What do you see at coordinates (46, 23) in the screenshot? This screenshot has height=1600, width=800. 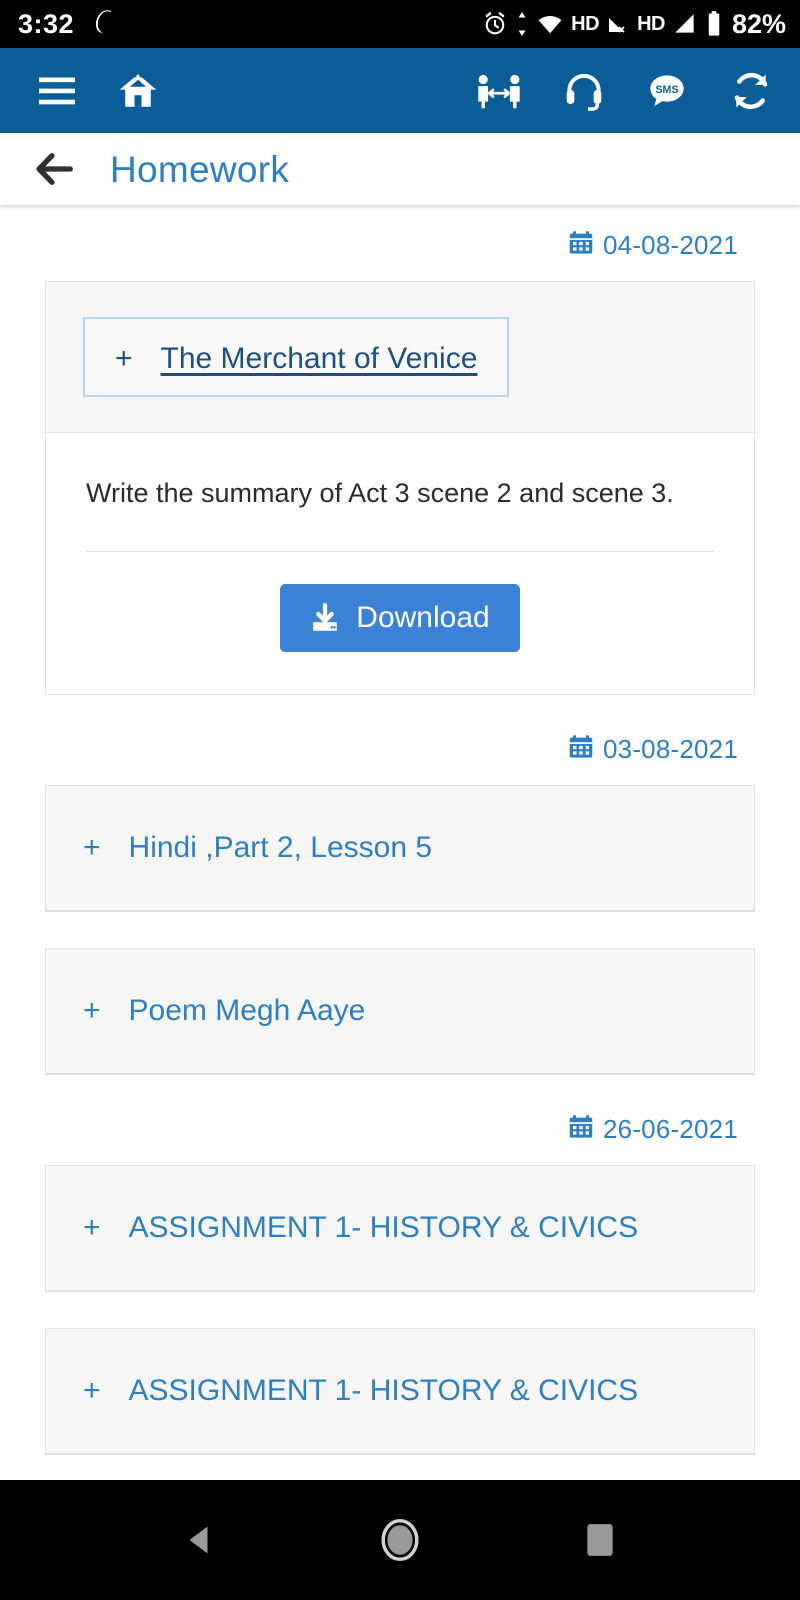 I see `status-clock: 3:32` at bounding box center [46, 23].